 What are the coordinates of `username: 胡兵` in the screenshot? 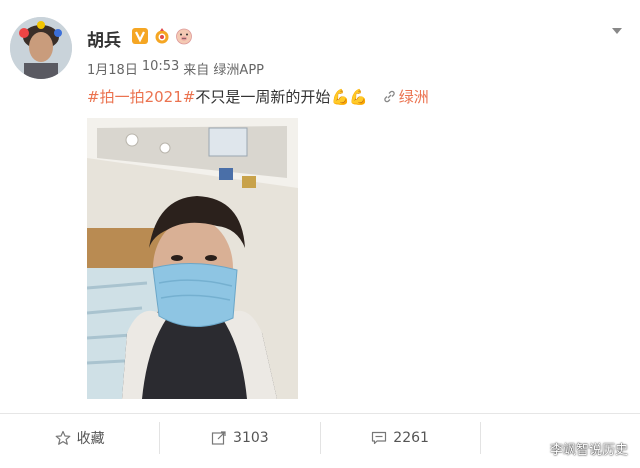 It's located at (104, 38).